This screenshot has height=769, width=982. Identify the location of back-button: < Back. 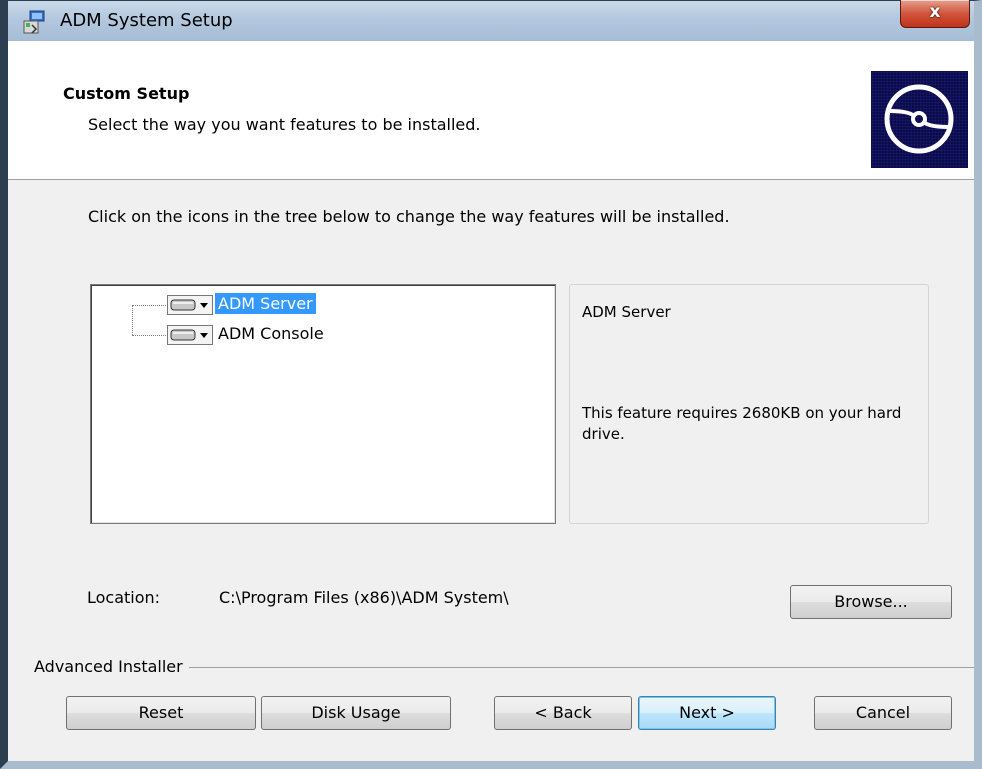
(563, 713).